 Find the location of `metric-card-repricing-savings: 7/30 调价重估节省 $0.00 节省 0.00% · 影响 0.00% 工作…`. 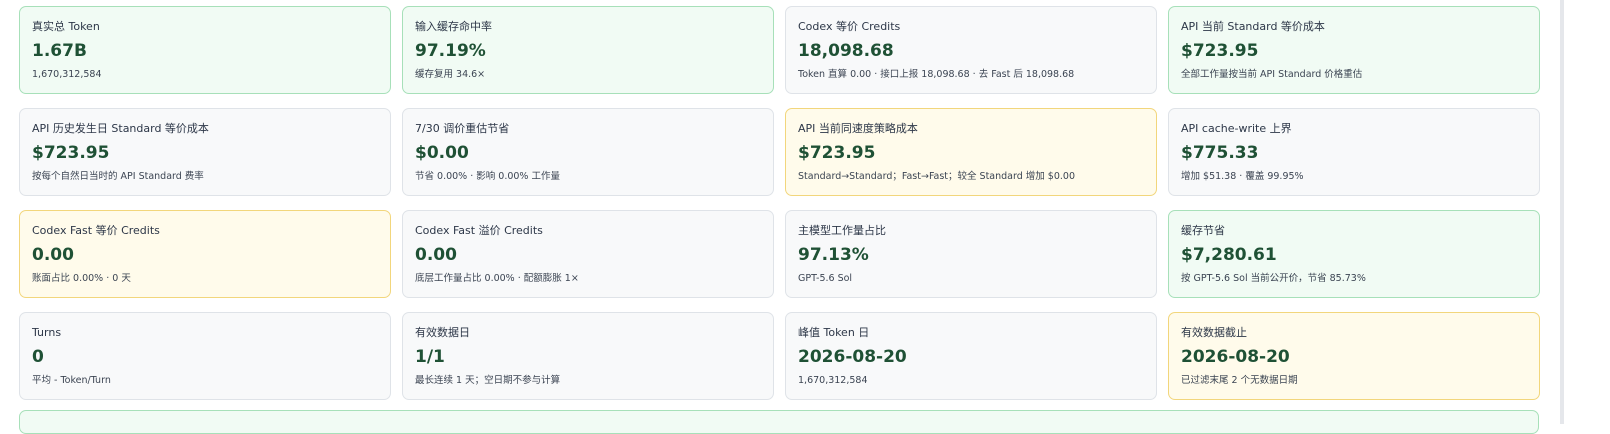

metric-card-repricing-savings: 7/30 调价重估节省 $0.00 节省 0.00% · 影响 0.00% 工作… is located at coordinates (588, 152).